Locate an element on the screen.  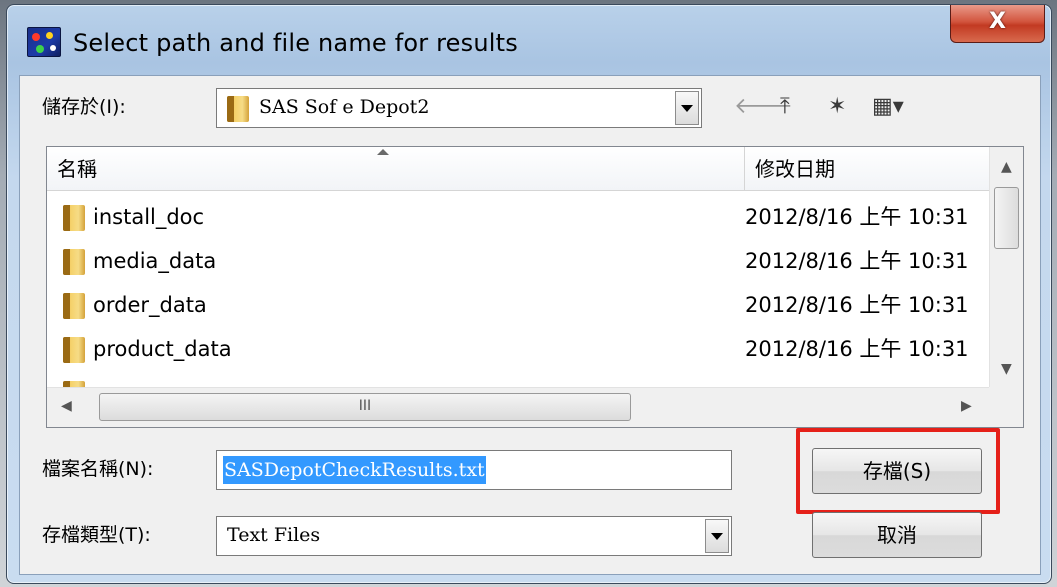
column-header-name: 名稱 is located at coordinates (396, 169).